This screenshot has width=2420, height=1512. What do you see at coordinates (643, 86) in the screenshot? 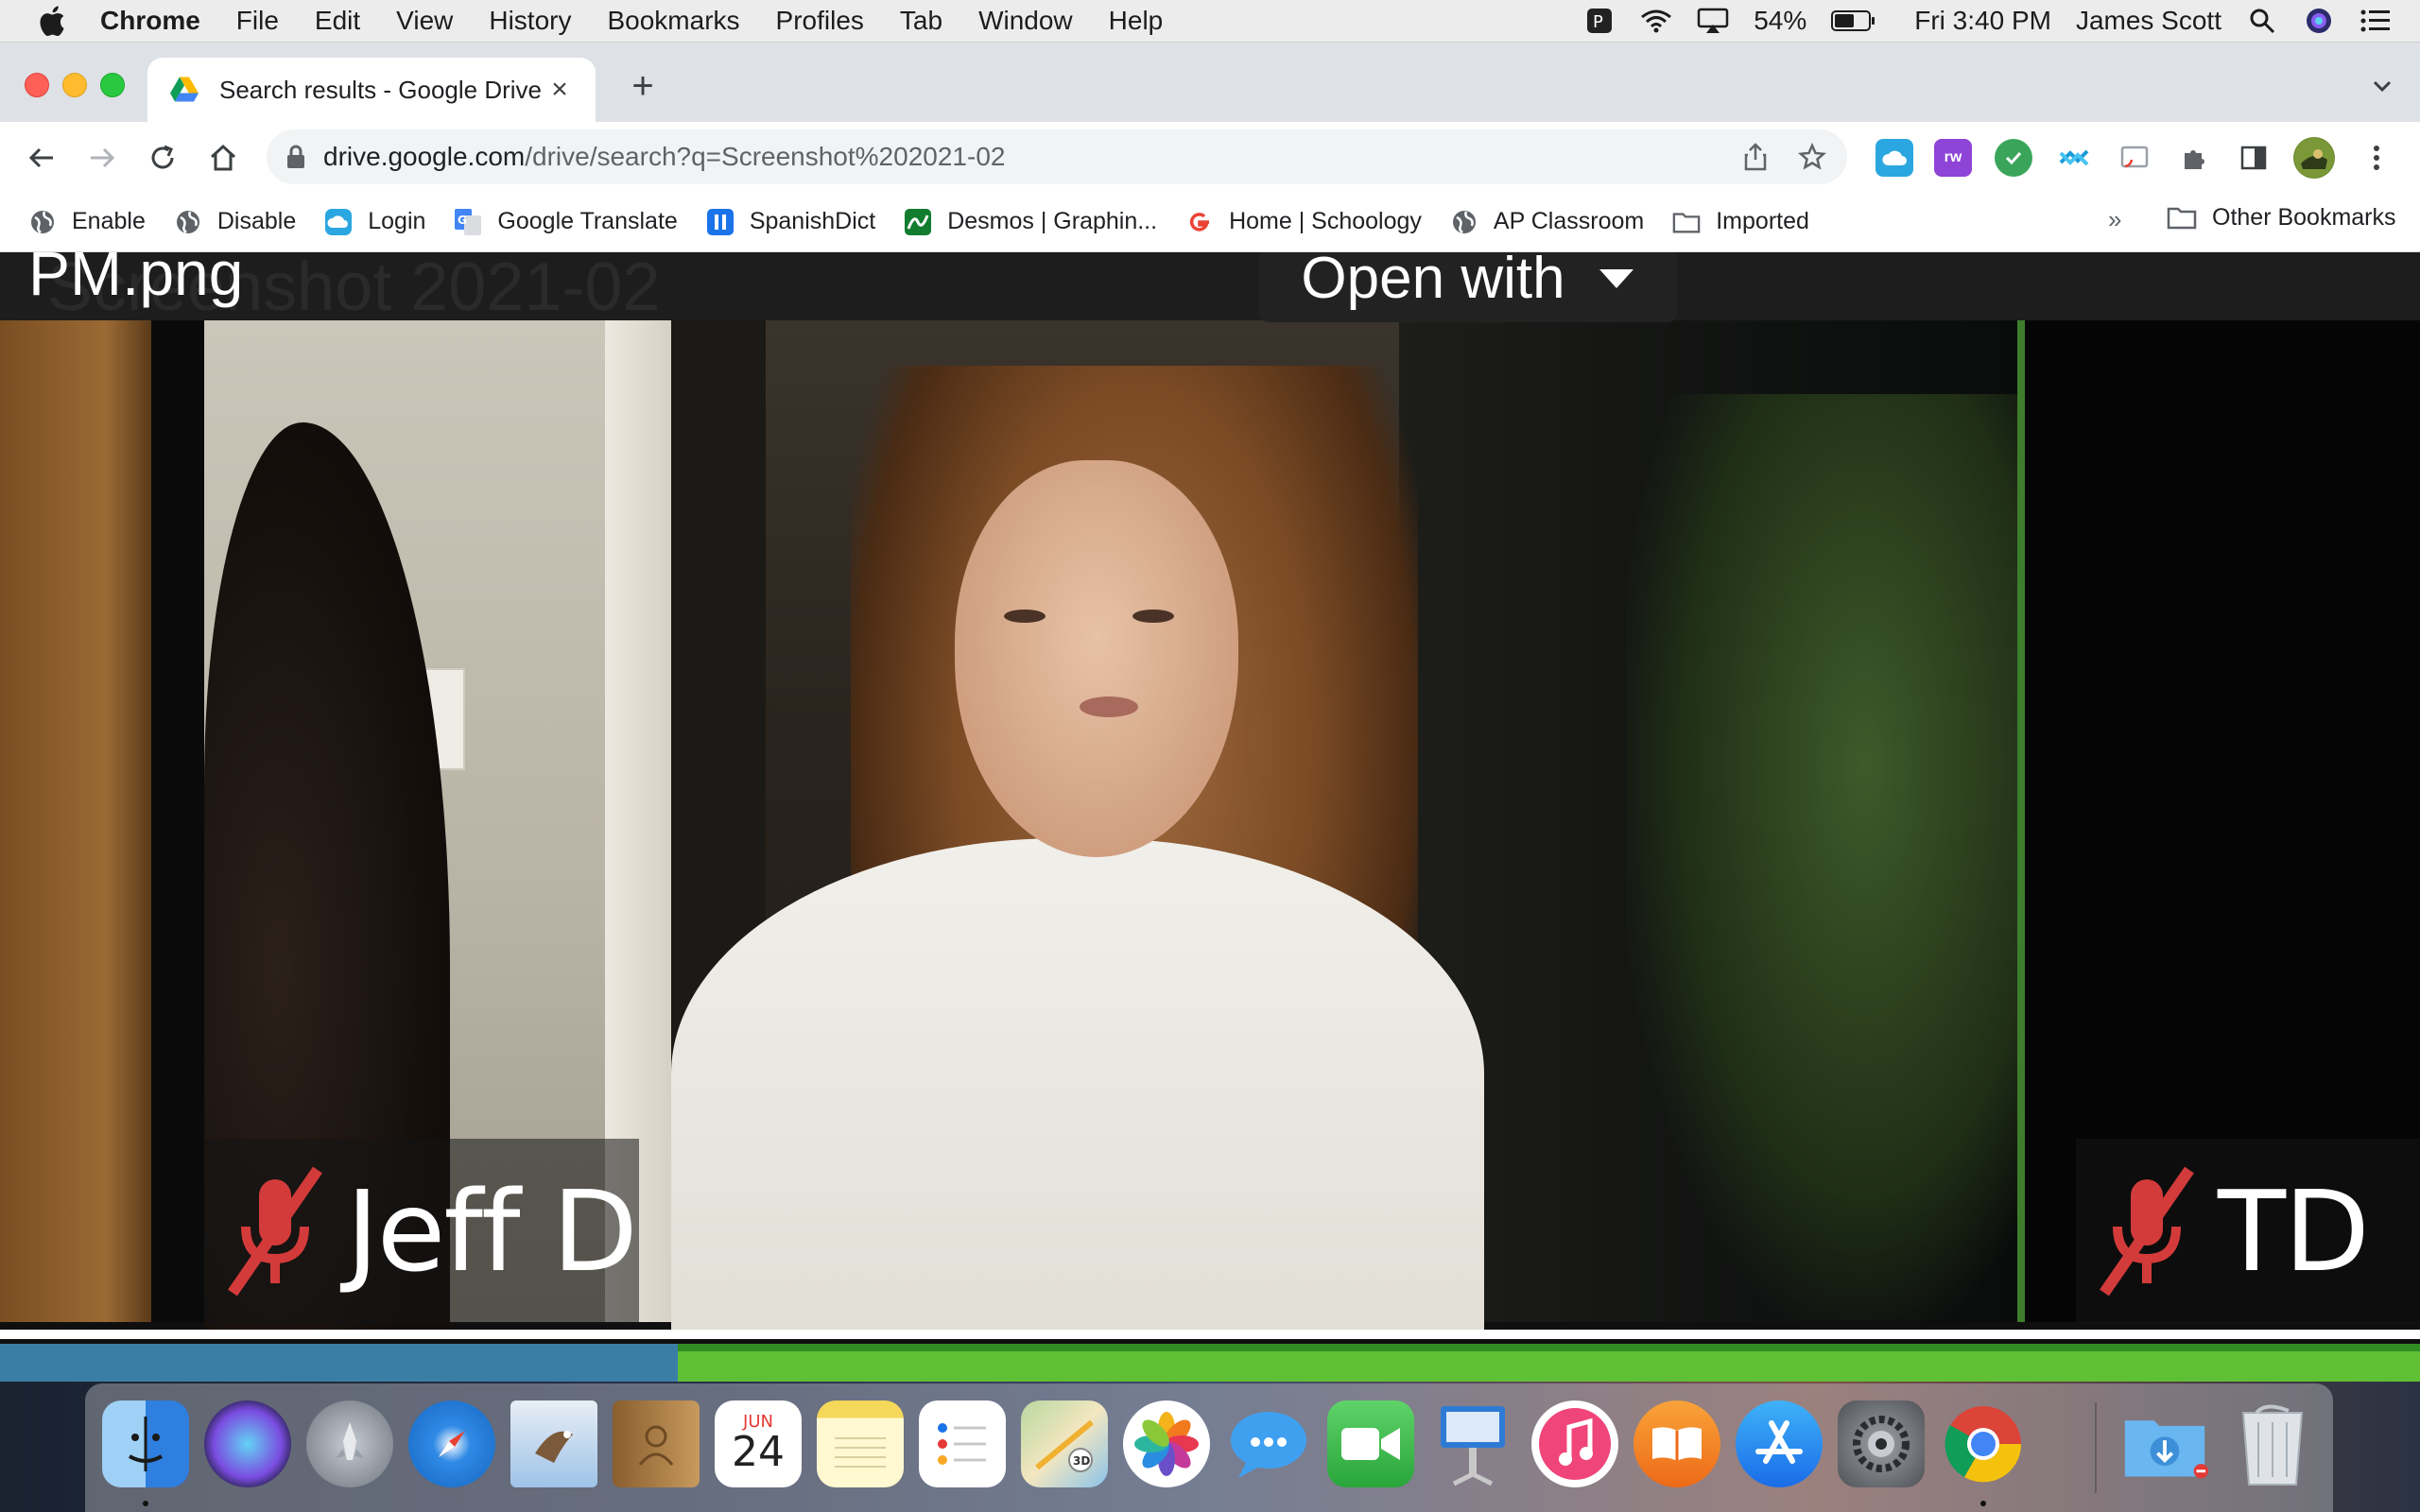
I see `new-tab-button: +` at bounding box center [643, 86].